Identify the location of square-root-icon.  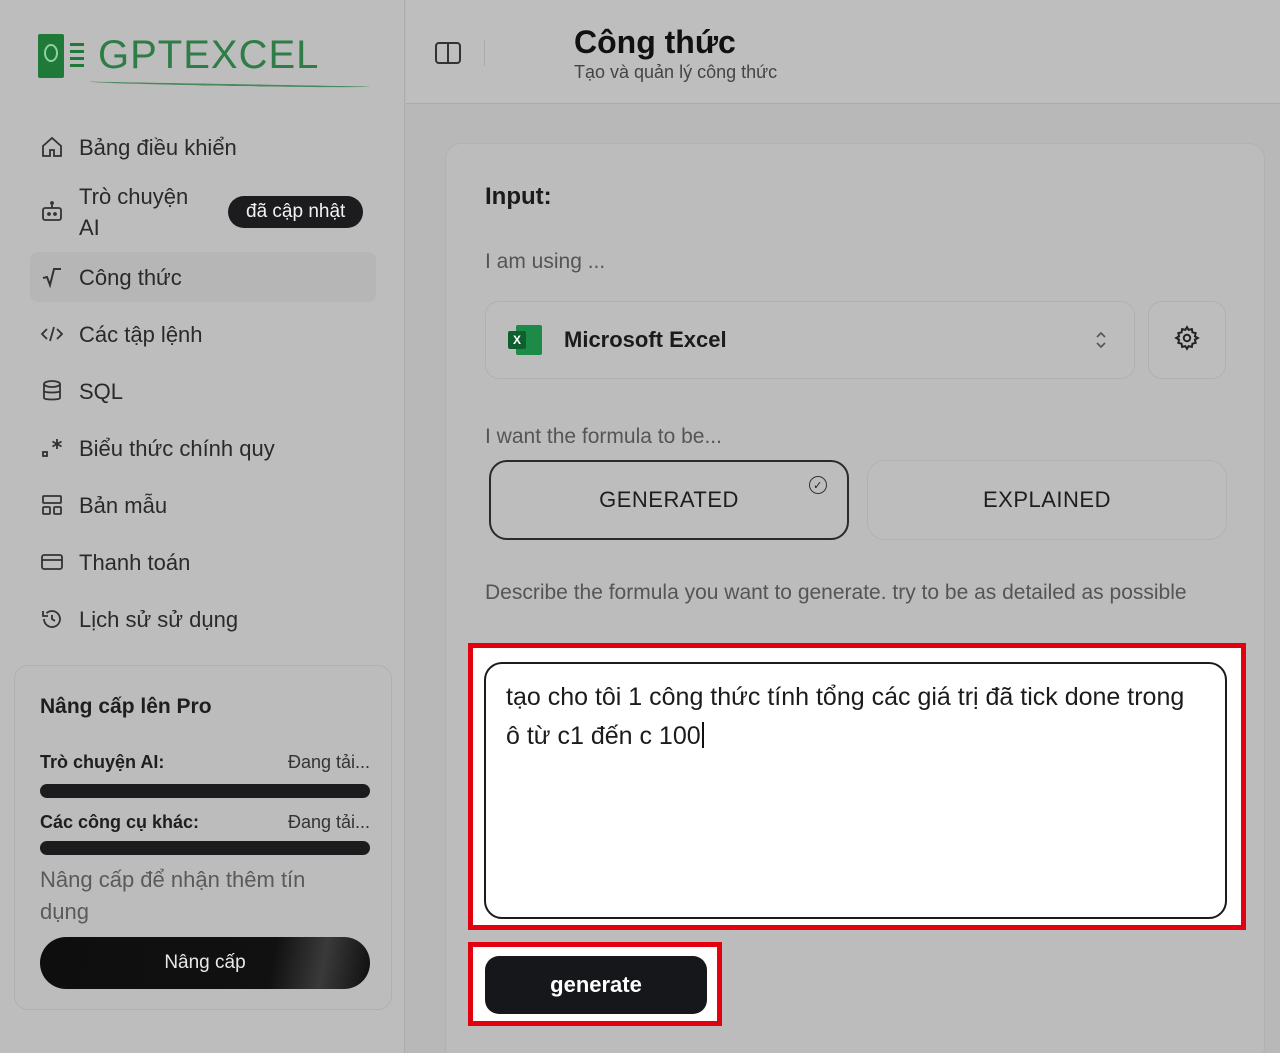
(52, 277).